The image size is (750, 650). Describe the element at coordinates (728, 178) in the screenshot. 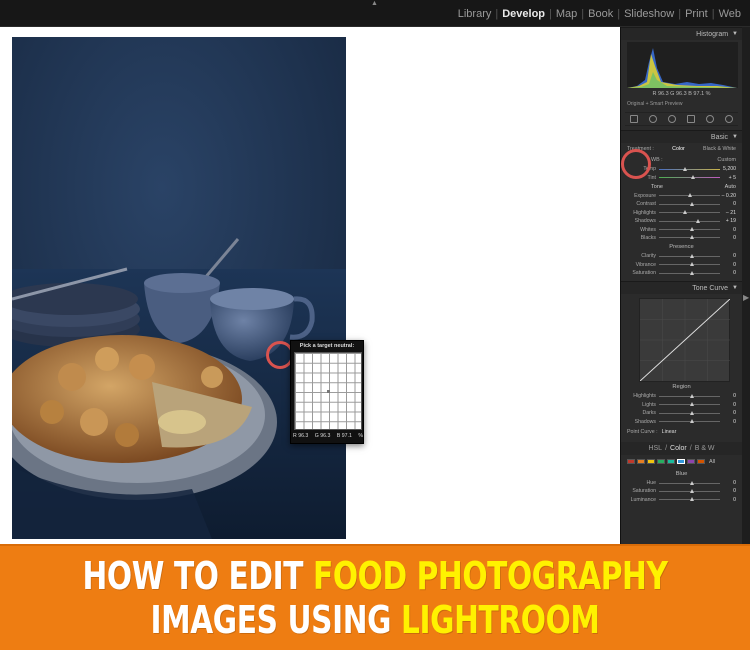

I see `tint-value: + 5` at that location.